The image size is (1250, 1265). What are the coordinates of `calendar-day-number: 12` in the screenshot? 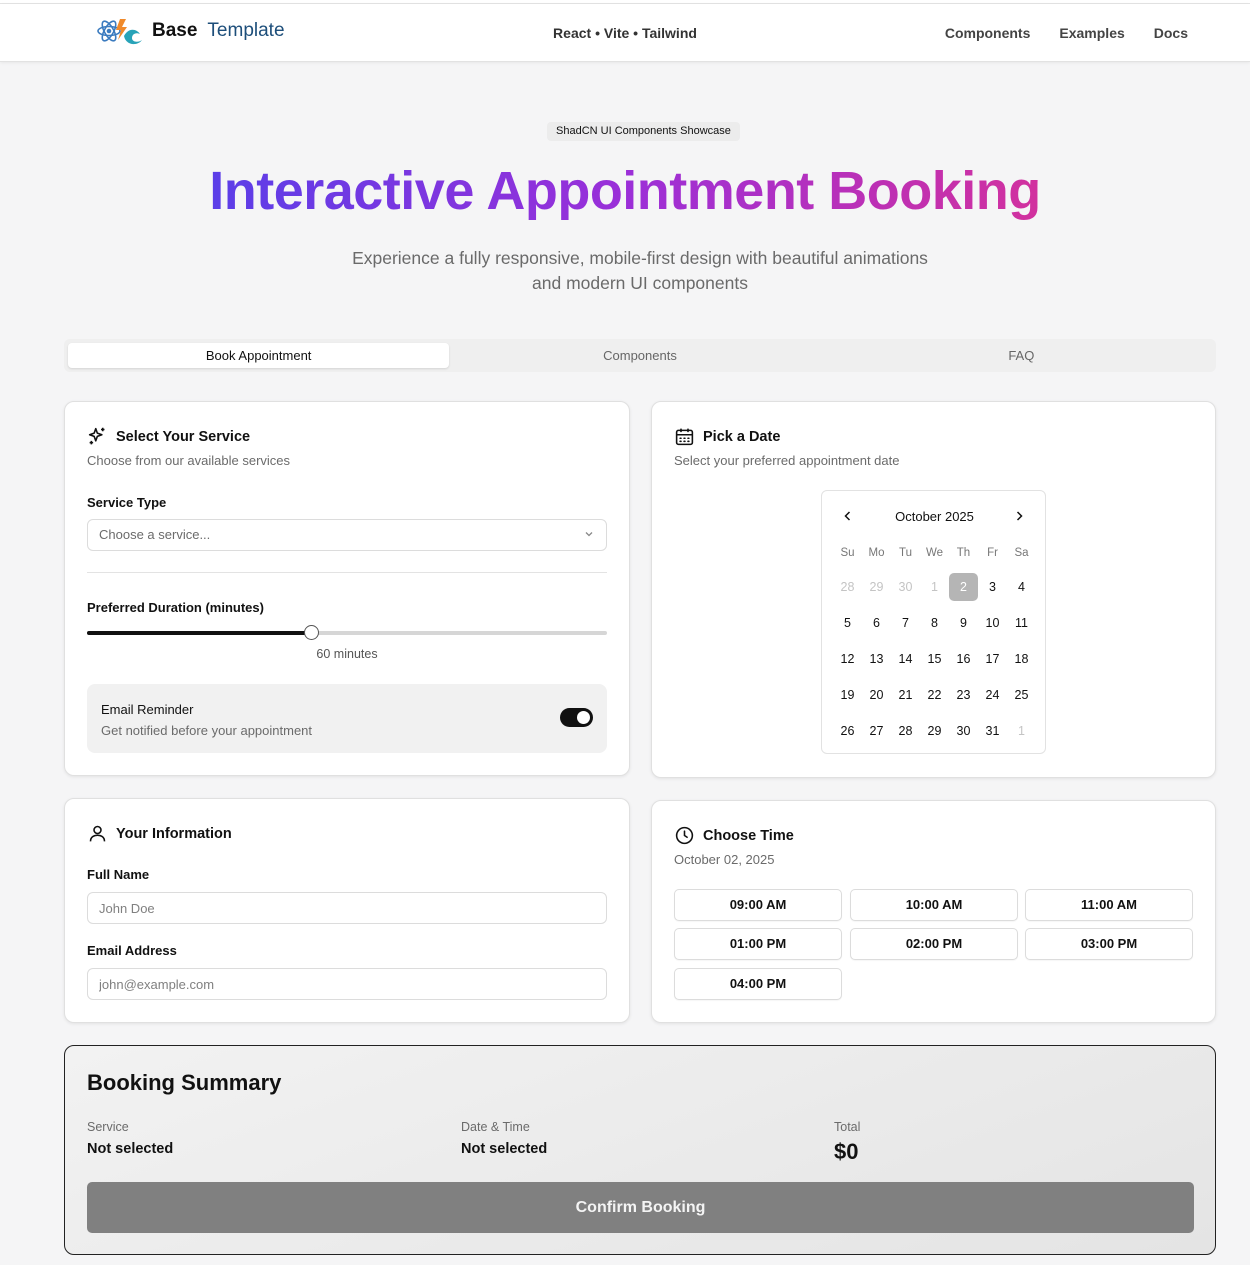 It's located at (847, 659).